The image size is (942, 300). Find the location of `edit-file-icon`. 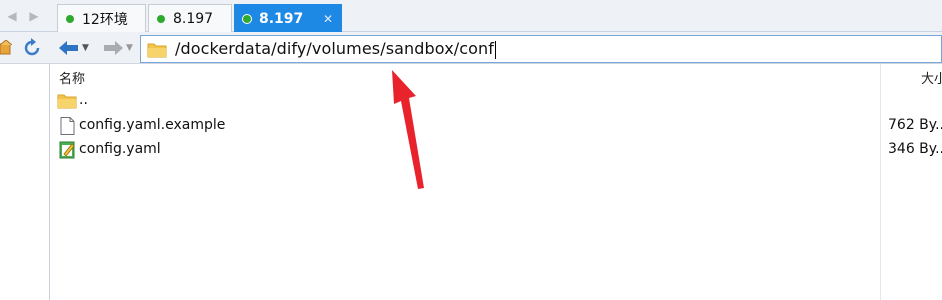

edit-file-icon is located at coordinates (67, 150).